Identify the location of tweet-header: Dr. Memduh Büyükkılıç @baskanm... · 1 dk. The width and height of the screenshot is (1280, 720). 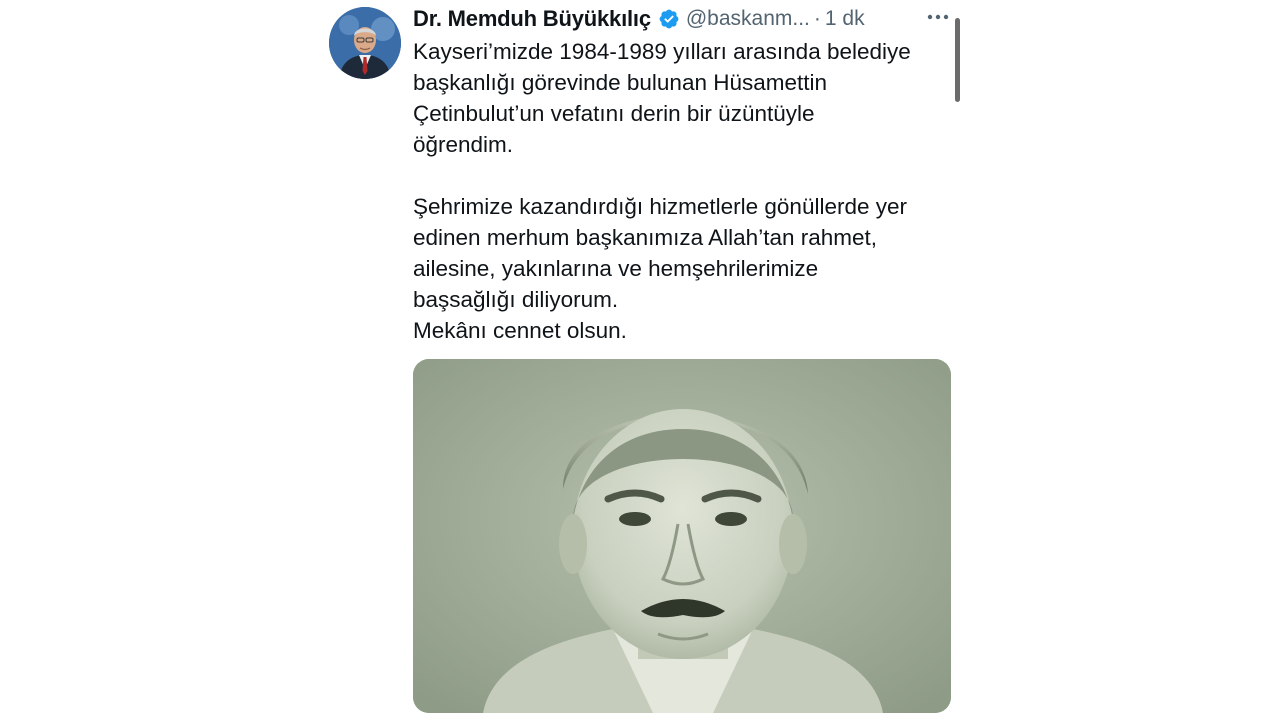
(685, 19).